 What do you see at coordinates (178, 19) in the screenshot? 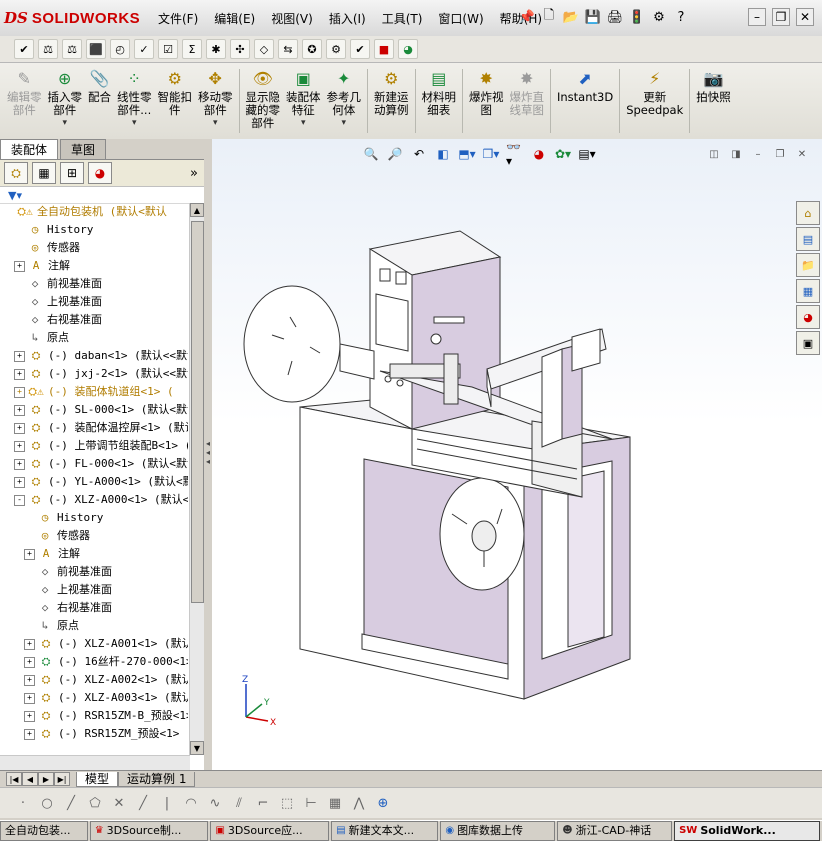
I see `menu-file: 文件(F)` at bounding box center [178, 19].